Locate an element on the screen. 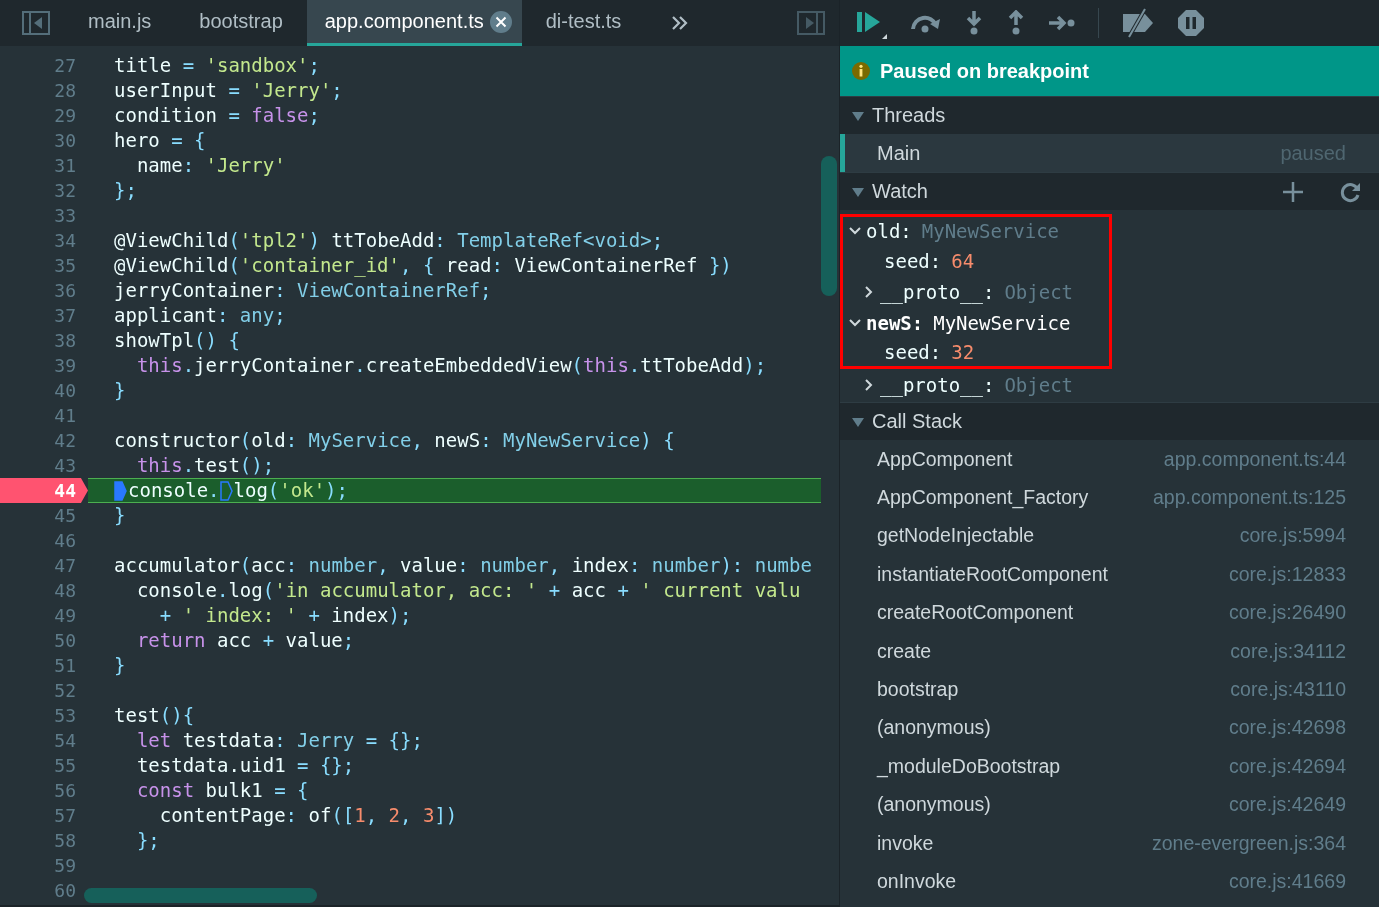 This screenshot has width=1379, height=907. code-line: let testdata: Jerry = {}; is located at coordinates (279, 740).